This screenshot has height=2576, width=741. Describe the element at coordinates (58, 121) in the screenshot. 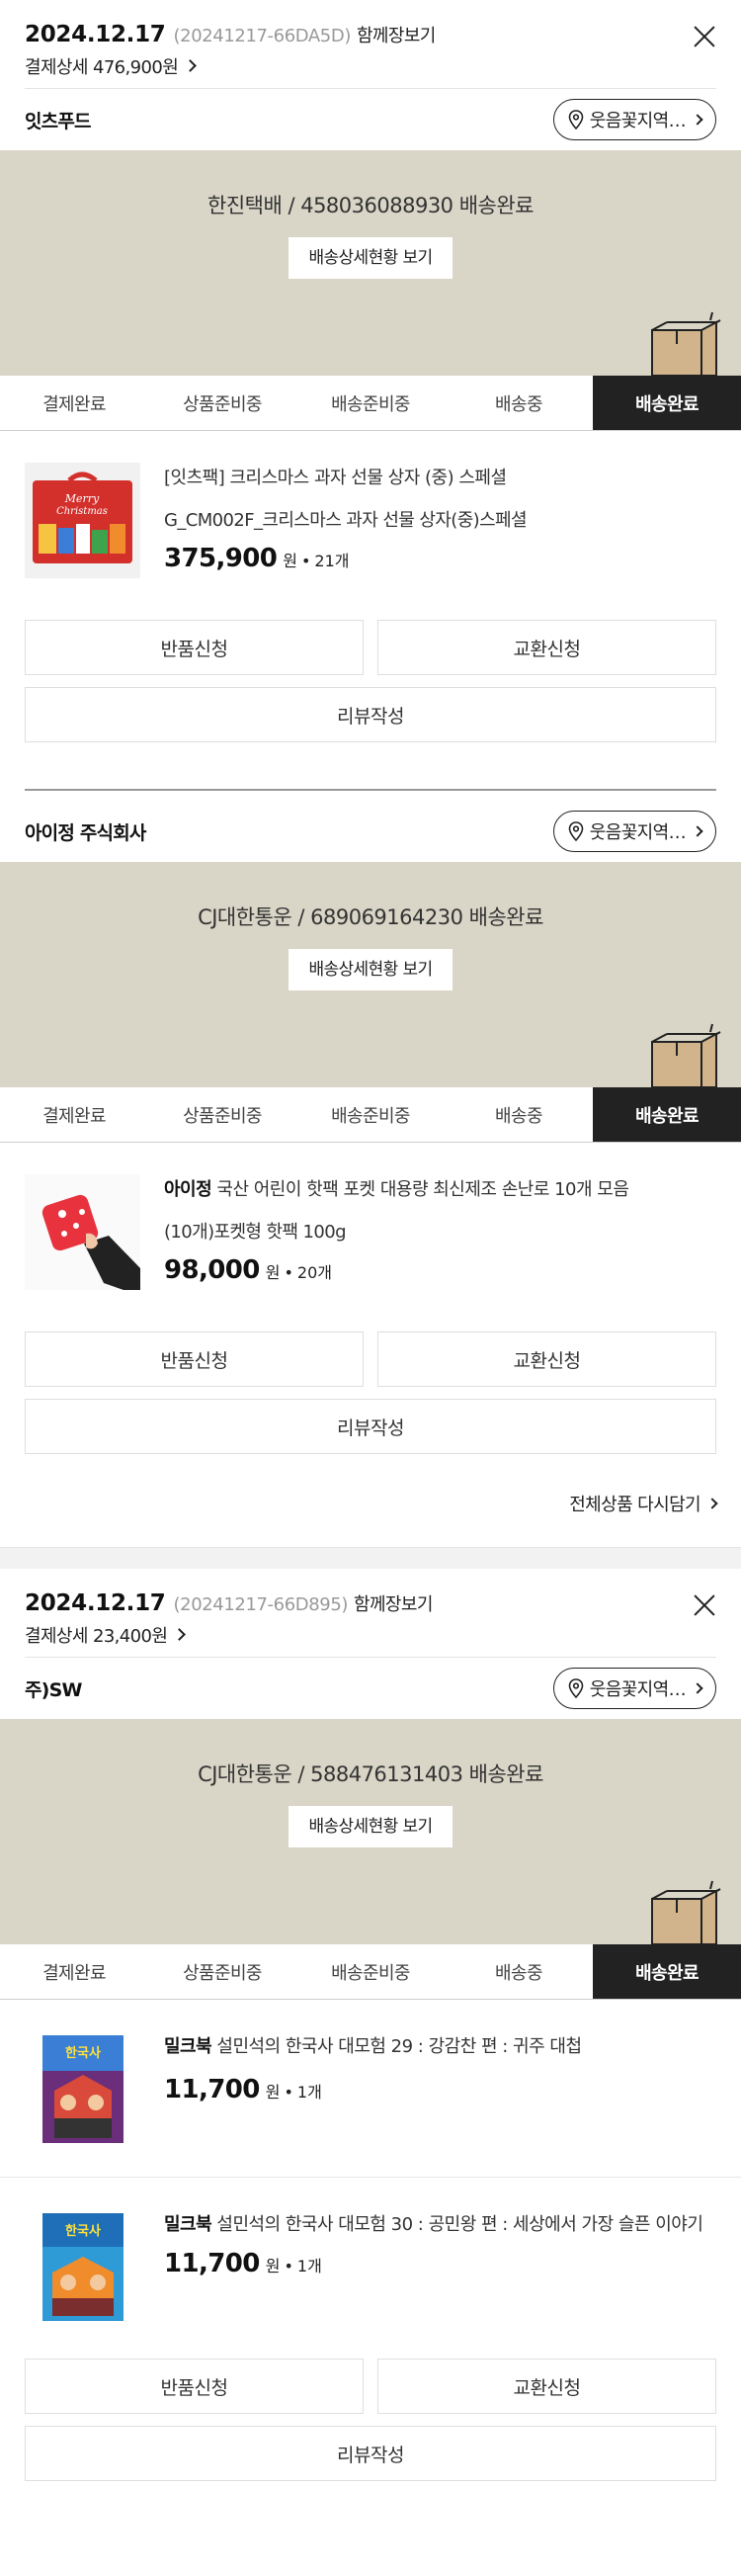

I see `seller-name: 잇츠푸드` at that location.